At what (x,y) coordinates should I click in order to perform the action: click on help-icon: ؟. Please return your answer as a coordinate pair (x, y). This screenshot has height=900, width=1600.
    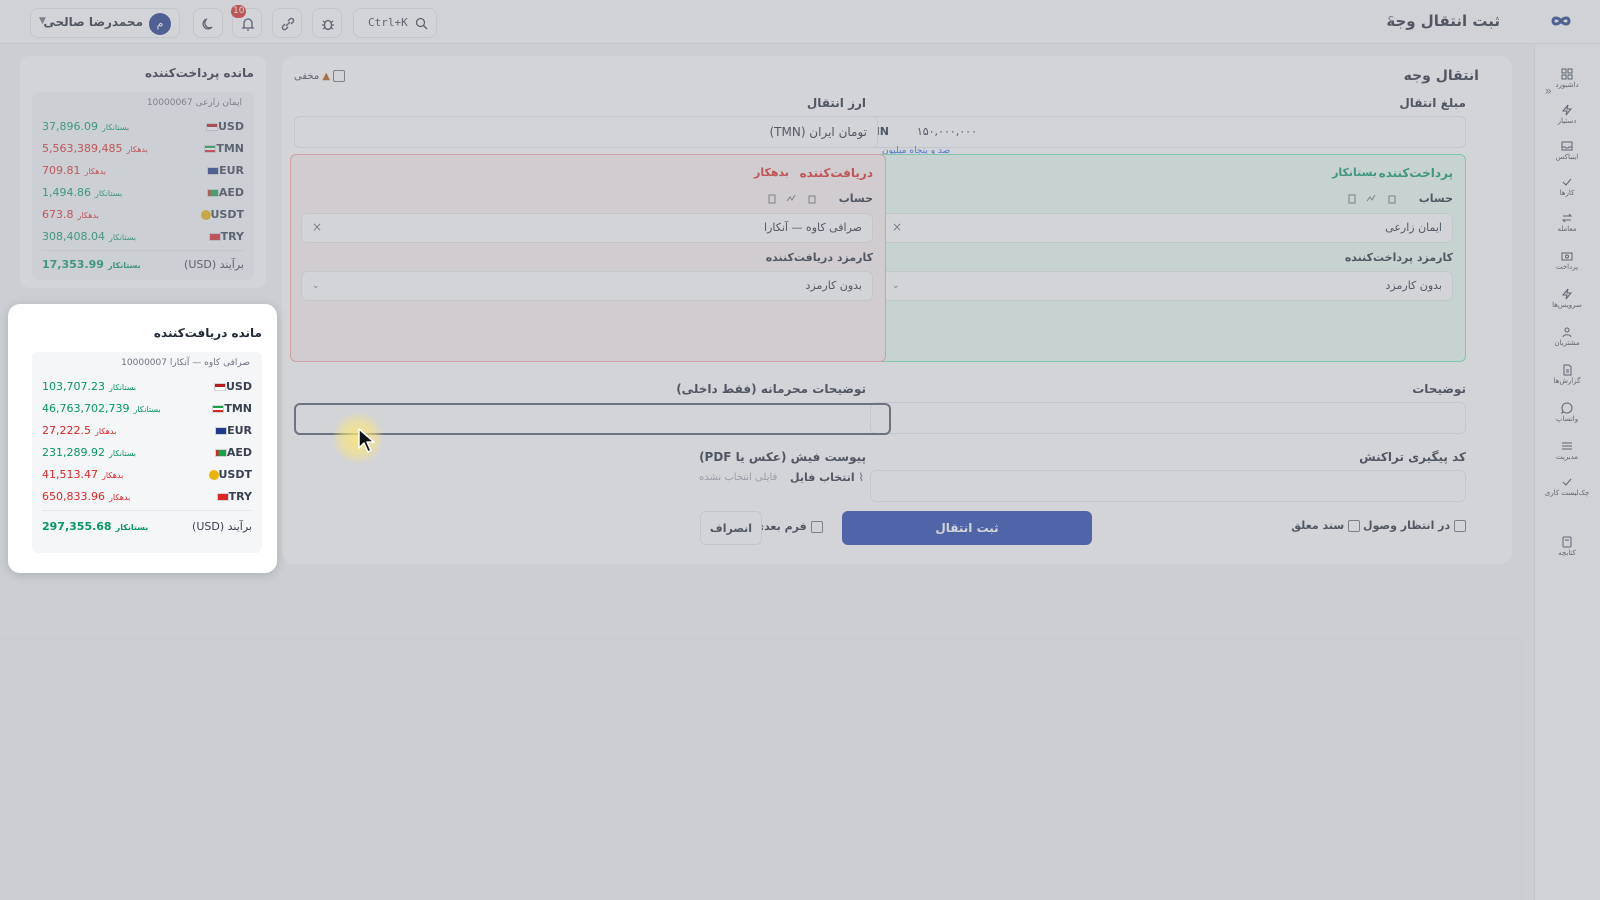
    Looking at the image, I should click on (1391, 21).